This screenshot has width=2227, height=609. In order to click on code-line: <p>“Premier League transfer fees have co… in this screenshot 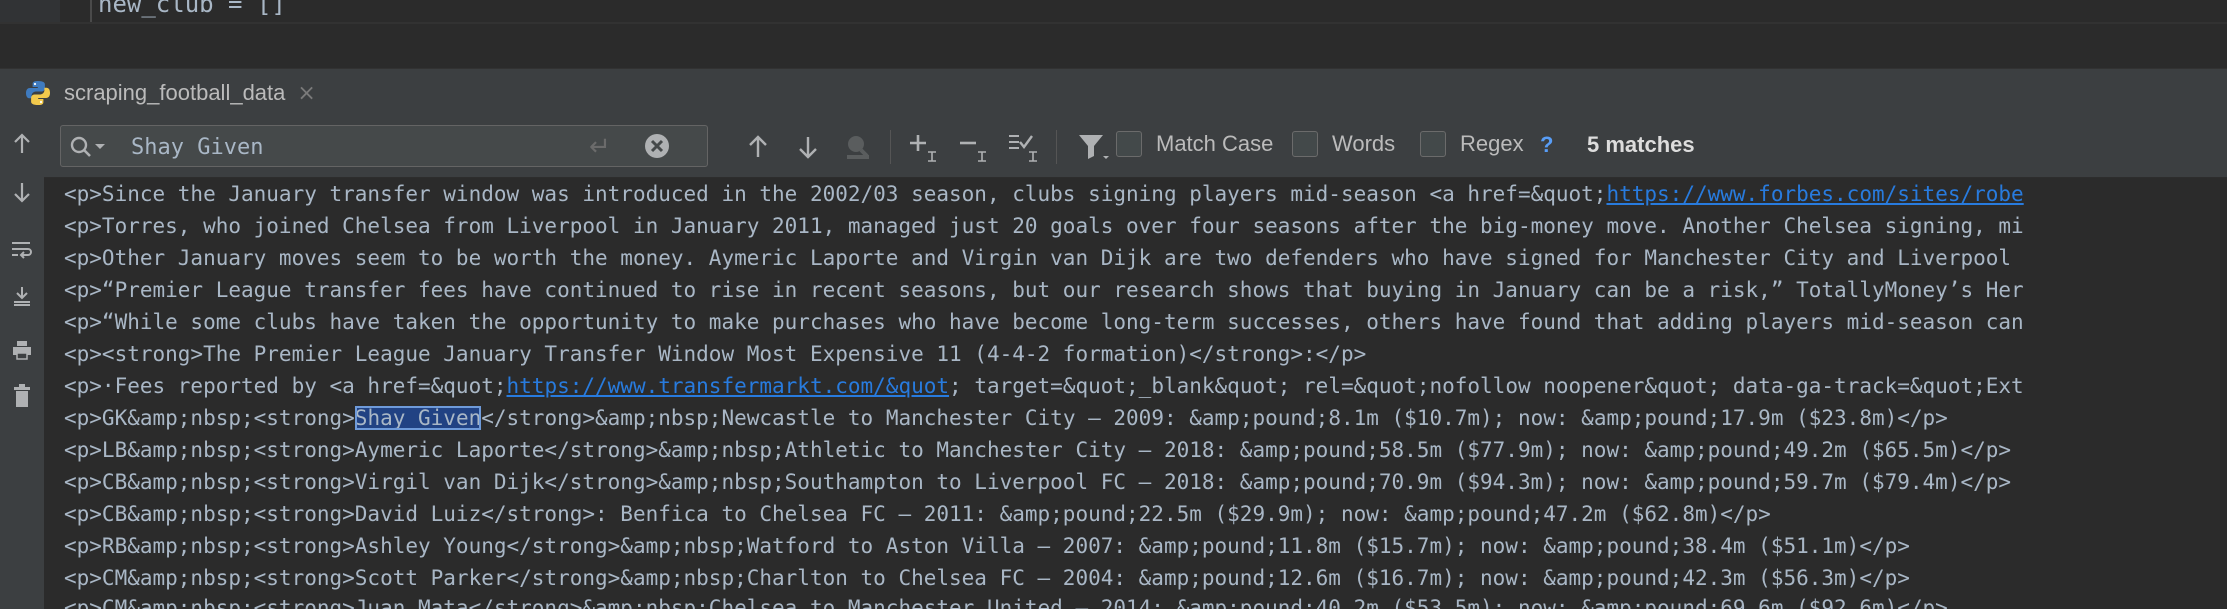, I will do `click(1044, 290)`.